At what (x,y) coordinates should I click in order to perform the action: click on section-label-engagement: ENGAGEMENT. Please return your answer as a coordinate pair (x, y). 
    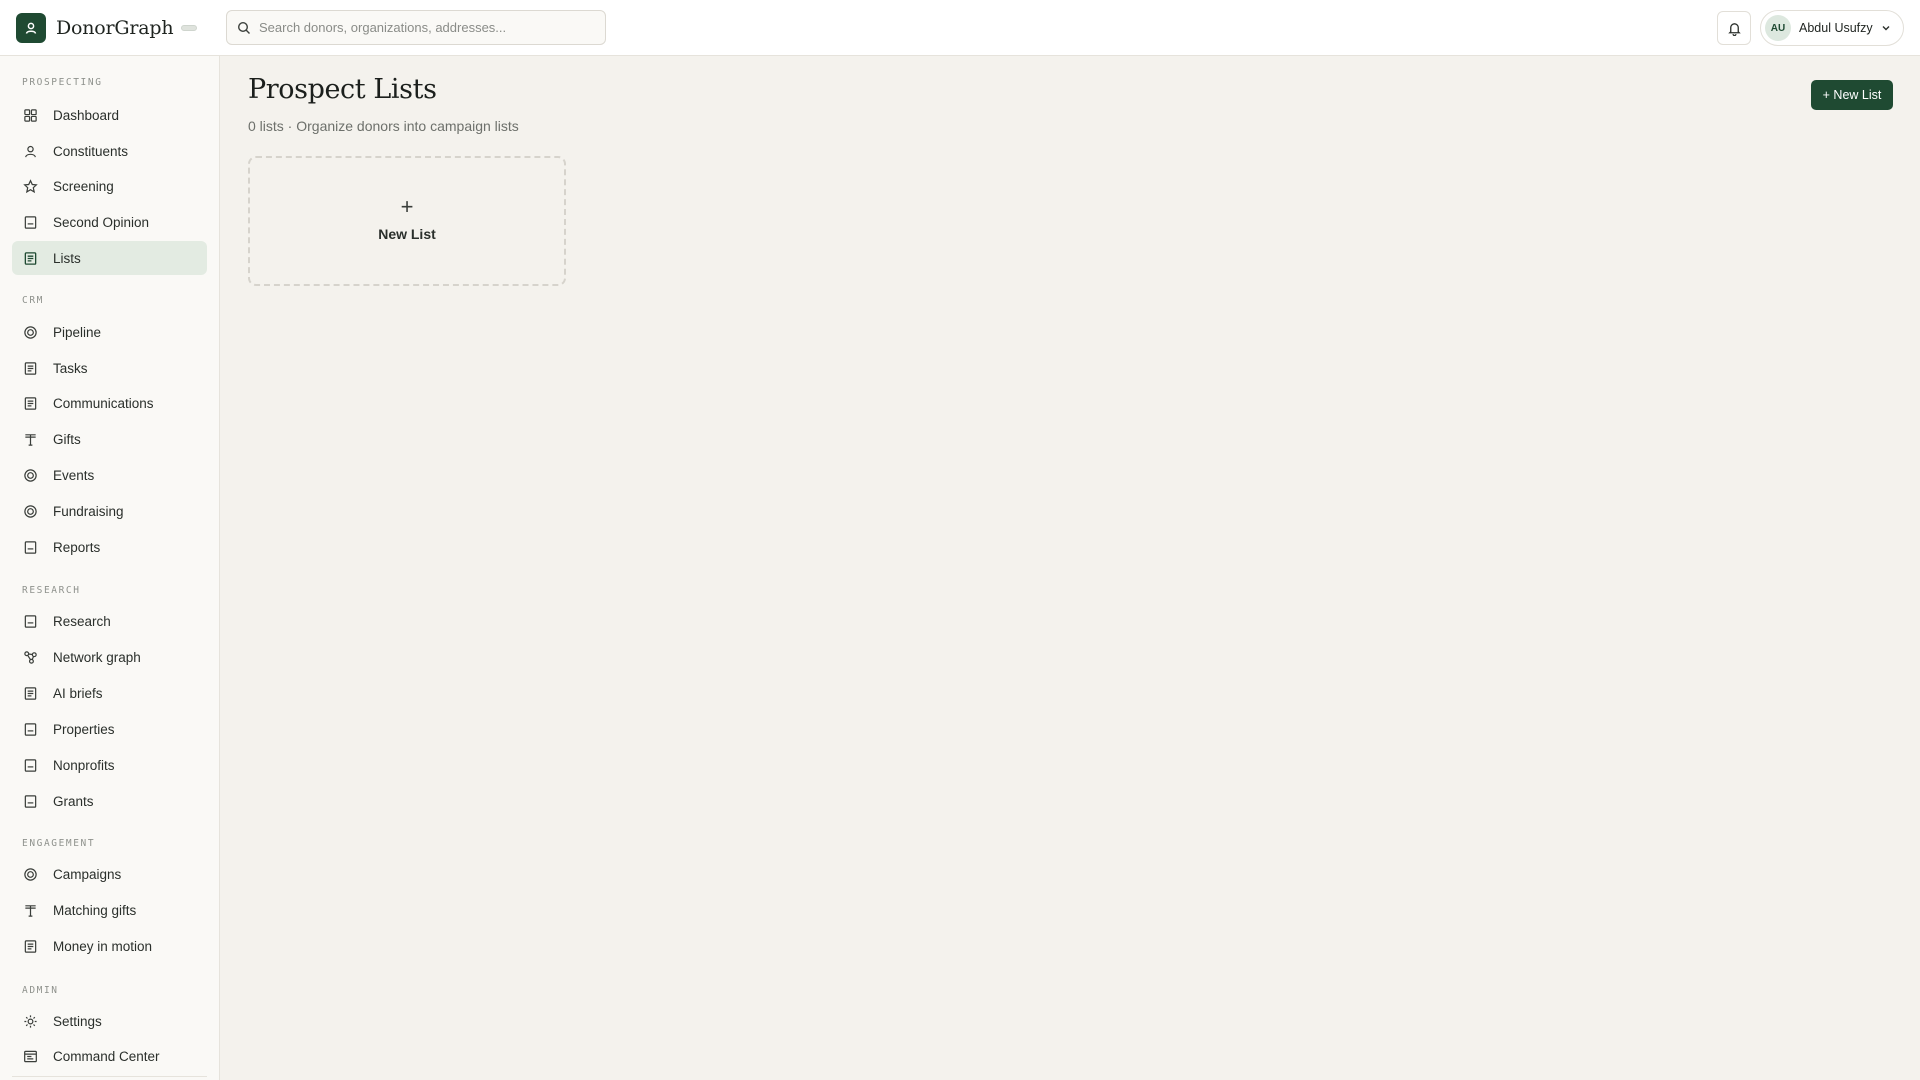
    Looking at the image, I should click on (59, 843).